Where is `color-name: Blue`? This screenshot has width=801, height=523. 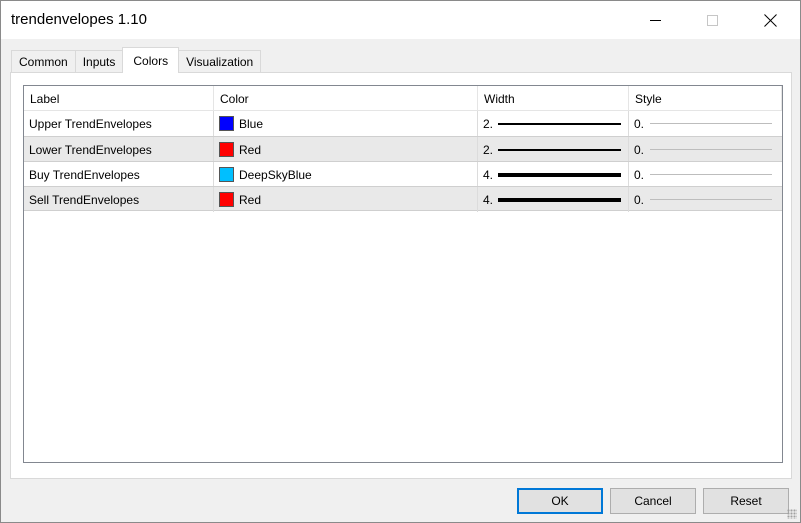 color-name: Blue is located at coordinates (251, 123).